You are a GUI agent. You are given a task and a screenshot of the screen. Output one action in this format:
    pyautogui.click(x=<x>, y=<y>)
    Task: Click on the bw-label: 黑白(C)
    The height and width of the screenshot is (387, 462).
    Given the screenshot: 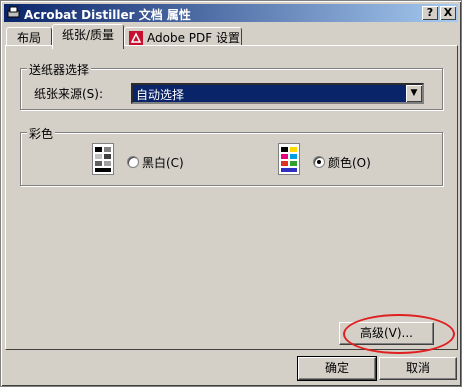 What is the action you would take?
    pyautogui.click(x=163, y=162)
    